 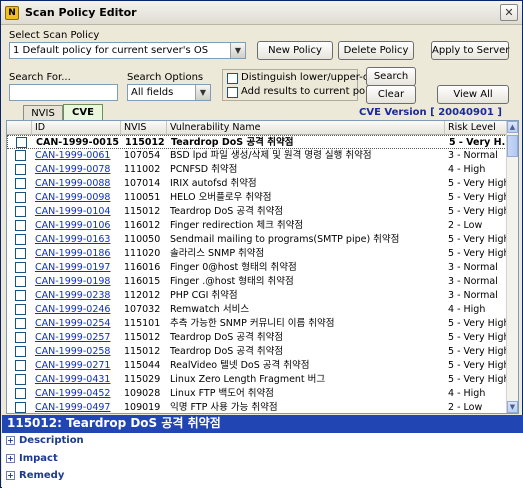 What do you see at coordinates (391, 94) in the screenshot?
I see `clear-button: Clear` at bounding box center [391, 94].